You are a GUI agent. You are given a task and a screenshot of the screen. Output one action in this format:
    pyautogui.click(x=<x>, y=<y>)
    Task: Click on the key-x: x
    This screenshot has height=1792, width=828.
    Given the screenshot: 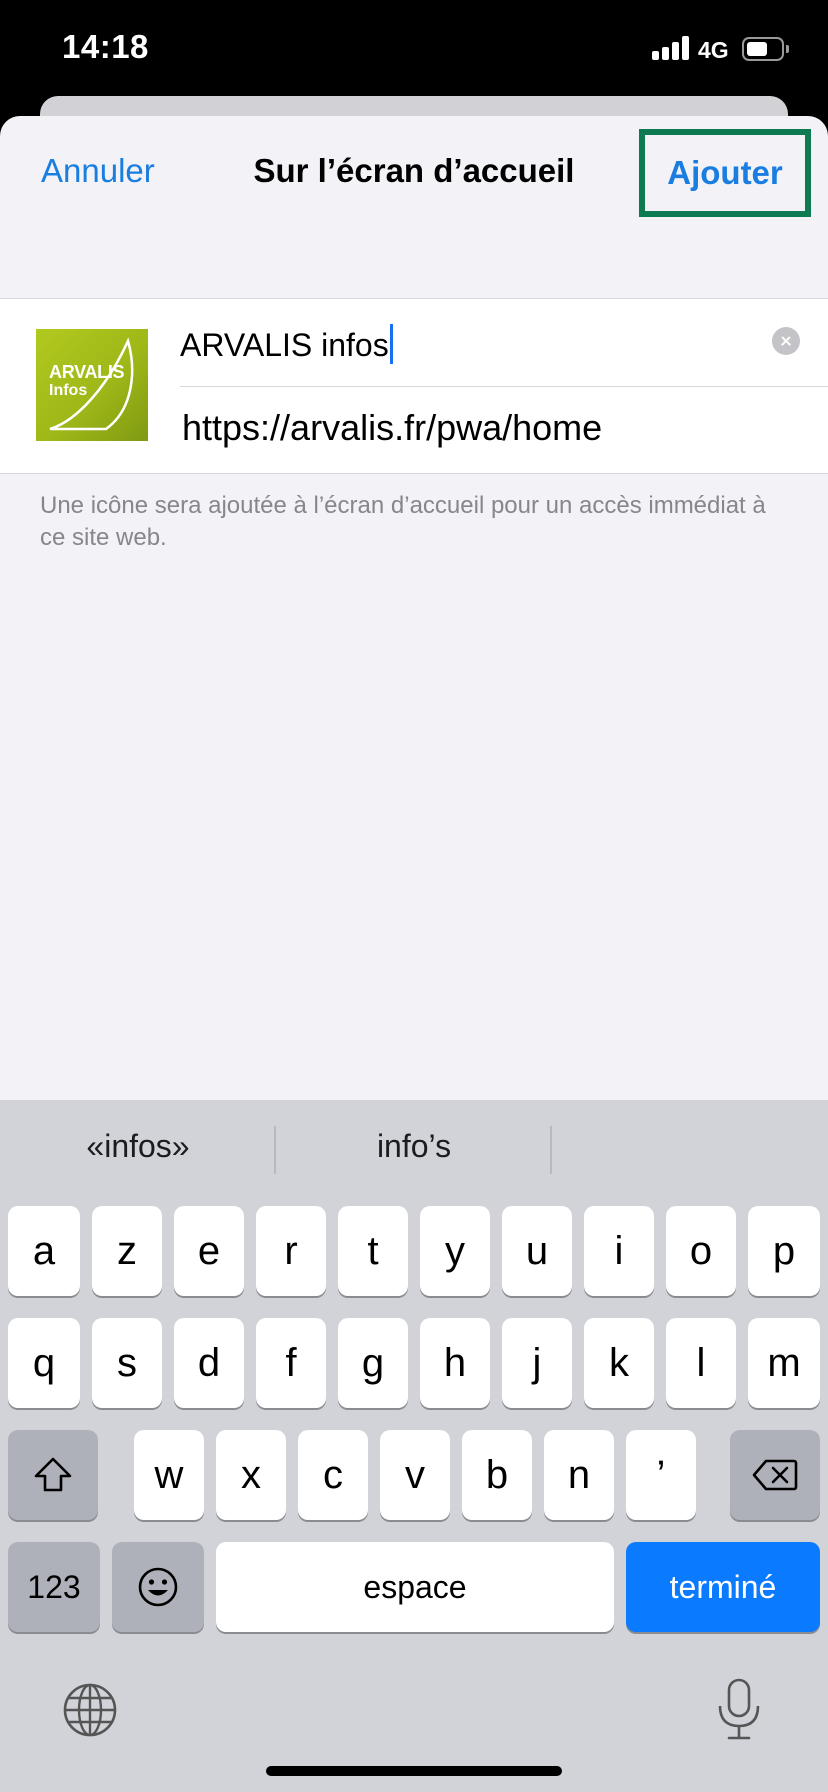 What is the action you would take?
    pyautogui.click(x=251, y=1475)
    